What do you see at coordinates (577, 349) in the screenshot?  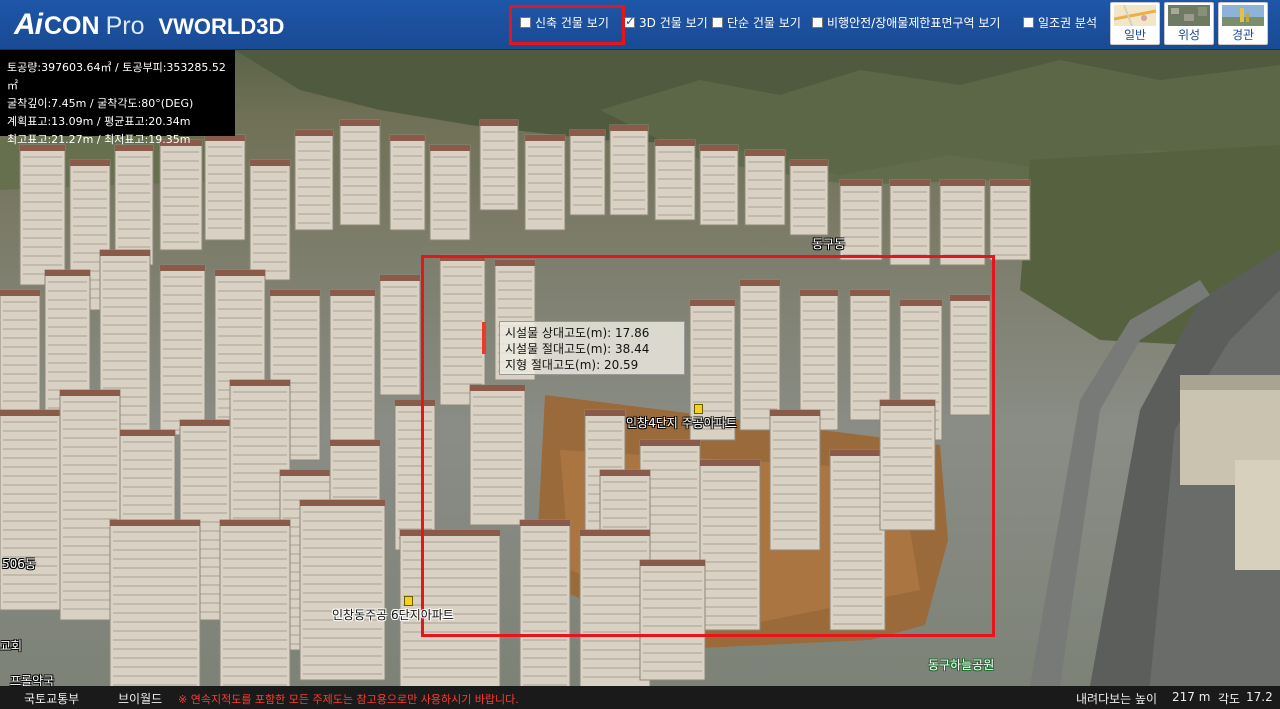 I see `tooltip-absolute-height: 시설물 절대고도(m): 38.44` at bounding box center [577, 349].